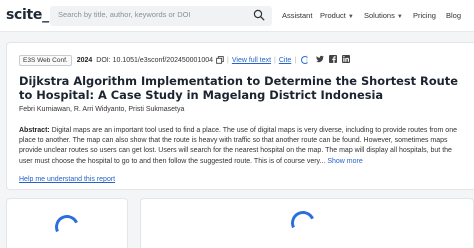 The width and height of the screenshot is (474, 248). I want to click on linkedin-icon, so click(345, 59).